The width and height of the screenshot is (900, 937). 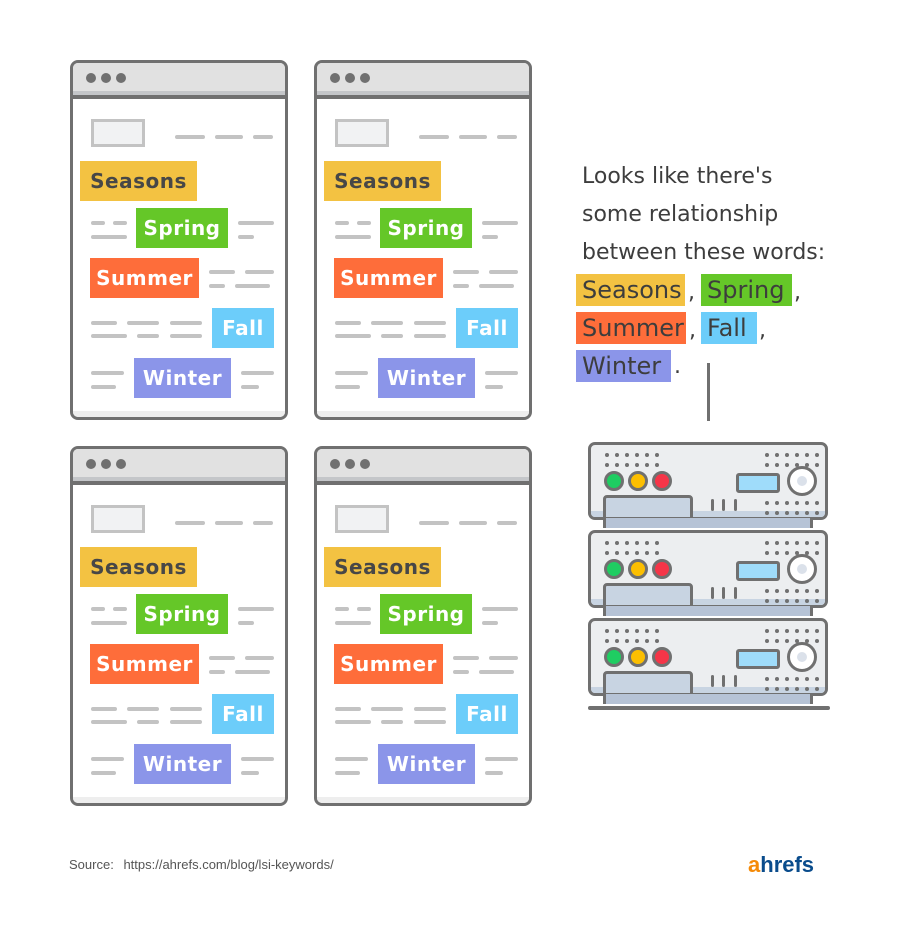 What do you see at coordinates (179, 240) in the screenshot?
I see `browser-window: Seasons Spring Summer Fall Winter` at bounding box center [179, 240].